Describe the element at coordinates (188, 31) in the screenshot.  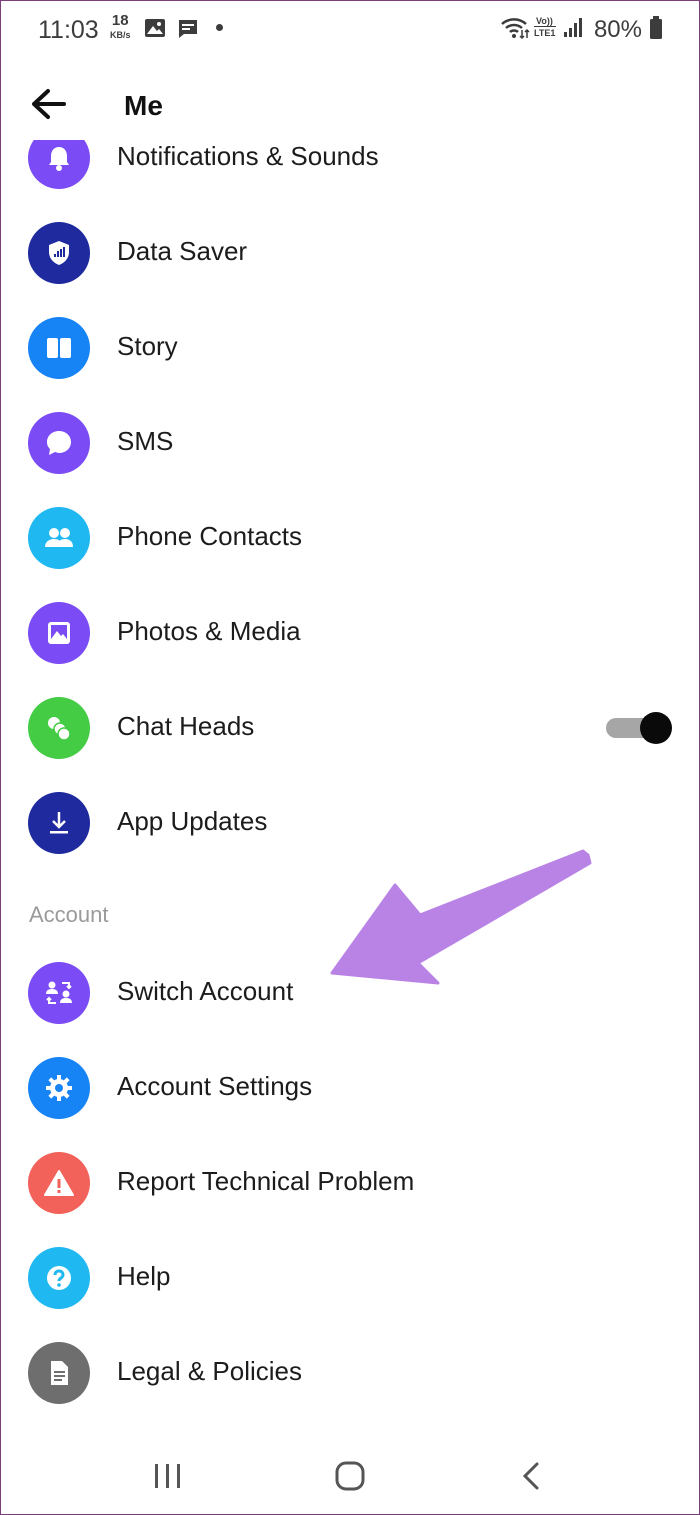
I see `message-notification-icon` at that location.